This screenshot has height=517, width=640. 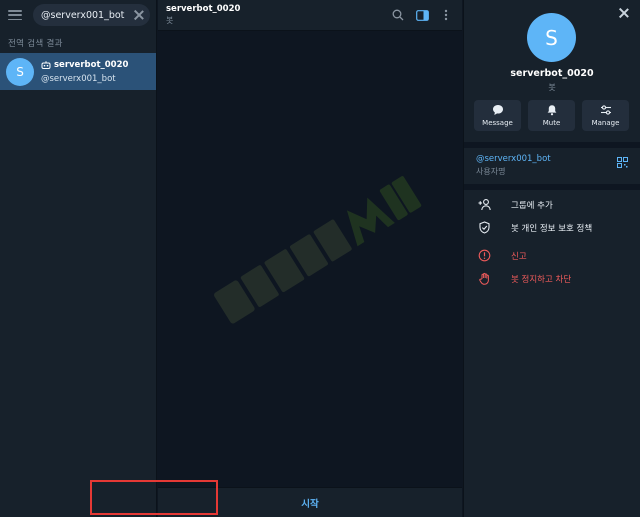 What do you see at coordinates (541, 279) in the screenshot?
I see `stop-and-block-label: 봇 정지하고 차단` at bounding box center [541, 279].